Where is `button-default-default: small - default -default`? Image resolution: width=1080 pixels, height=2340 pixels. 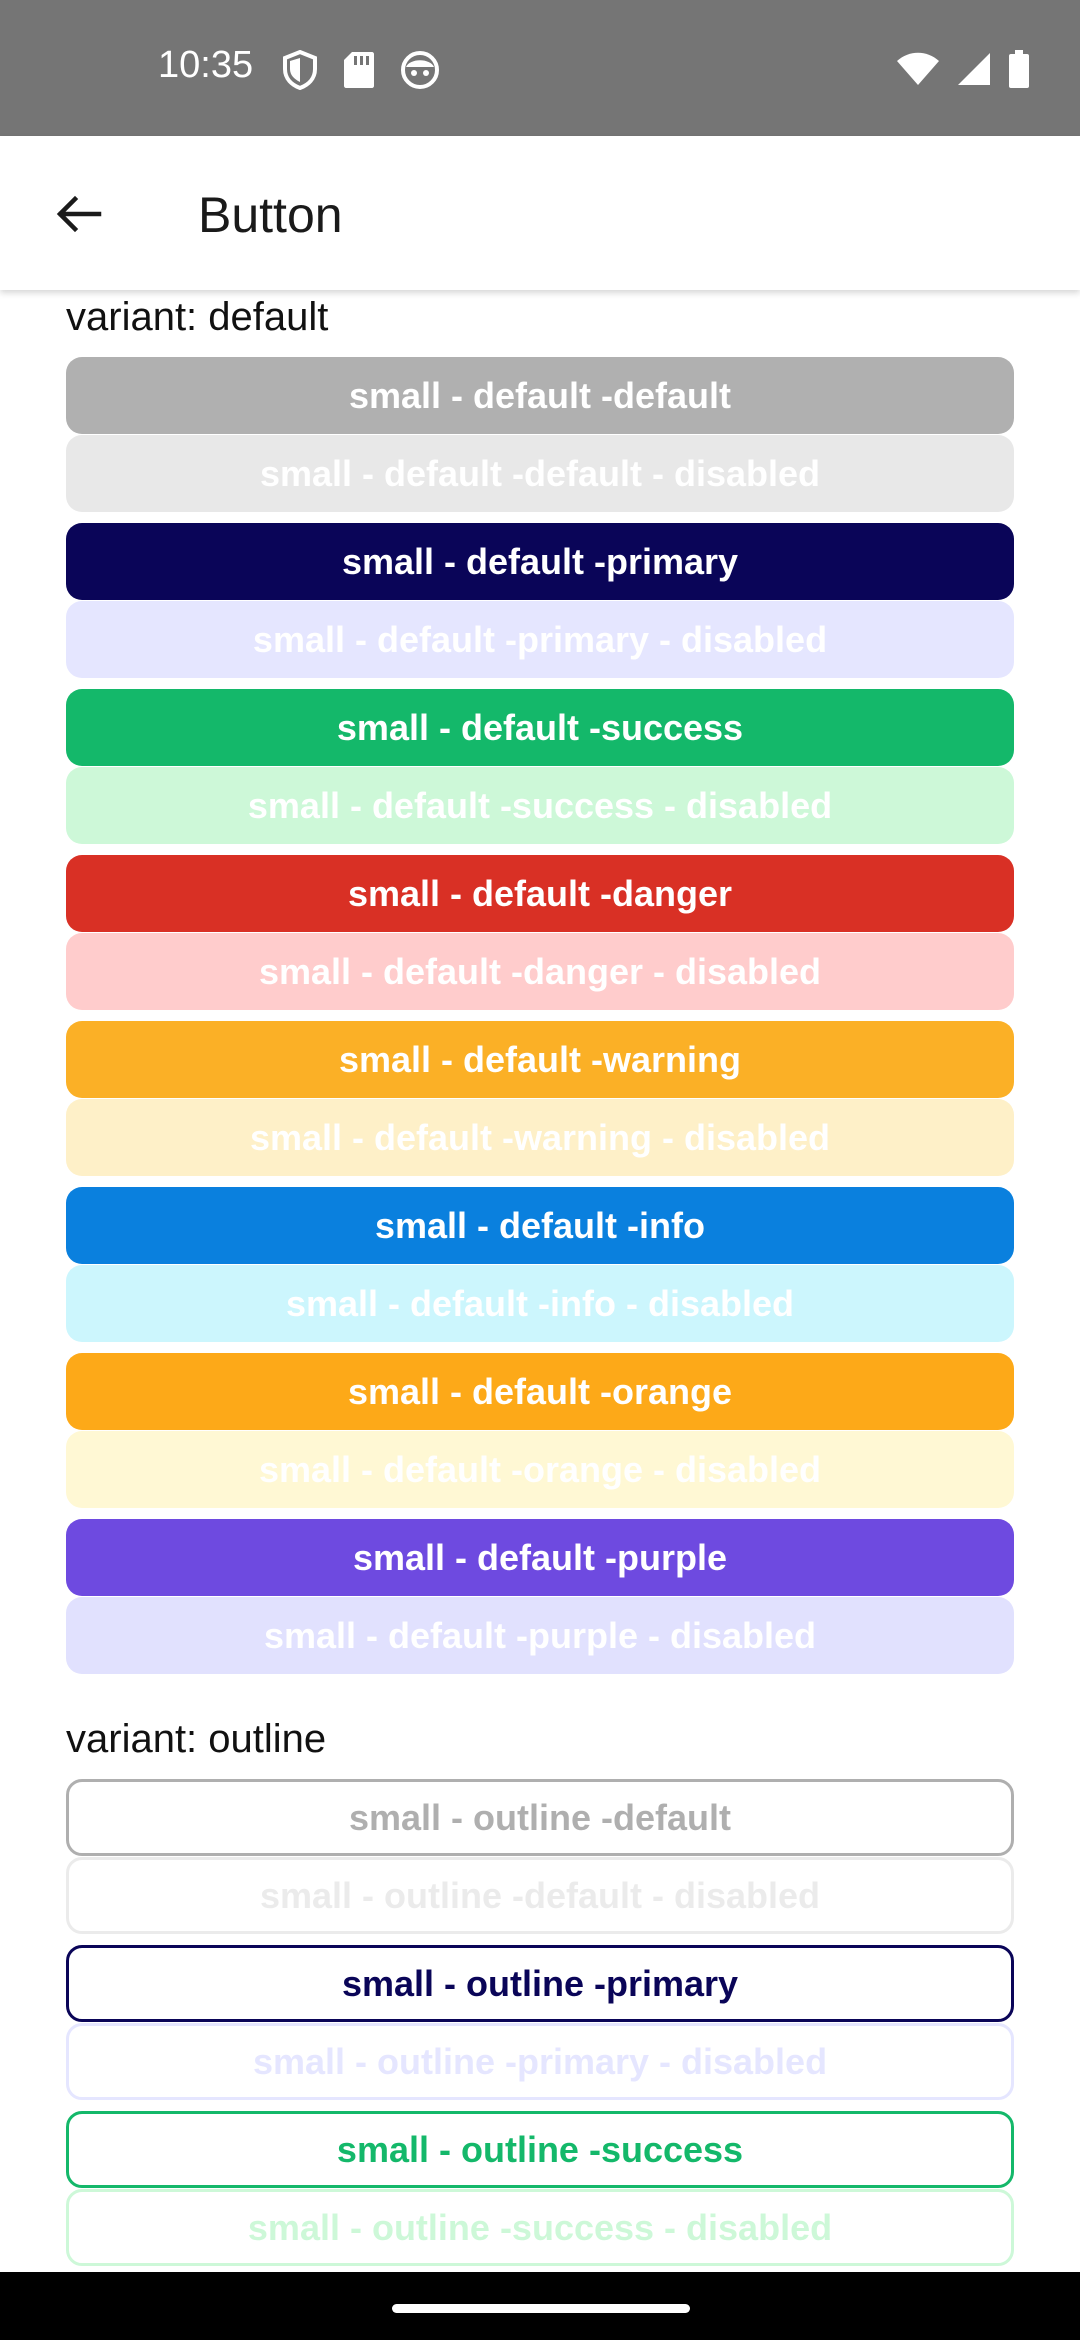
button-default-default: small - default -default is located at coordinates (540, 395).